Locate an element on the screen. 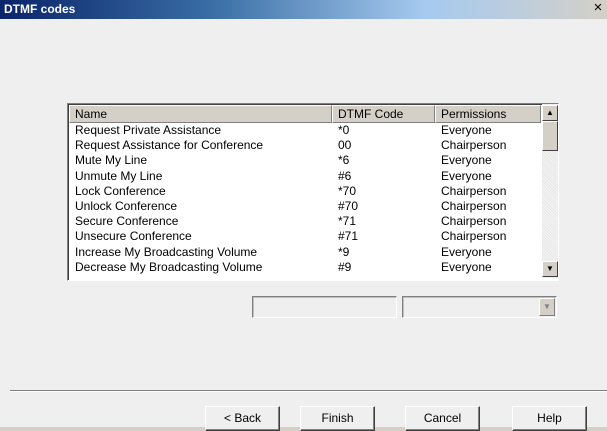 This screenshot has height=431, width=607. scroll-up-icon: ▲ is located at coordinates (550, 113).